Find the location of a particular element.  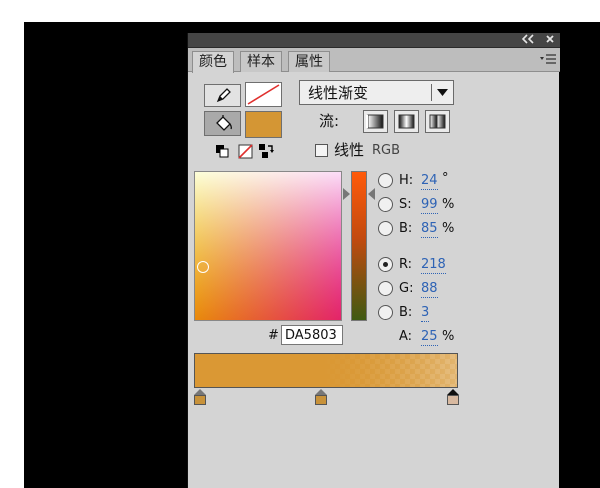

s-unit: % is located at coordinates (448, 204).